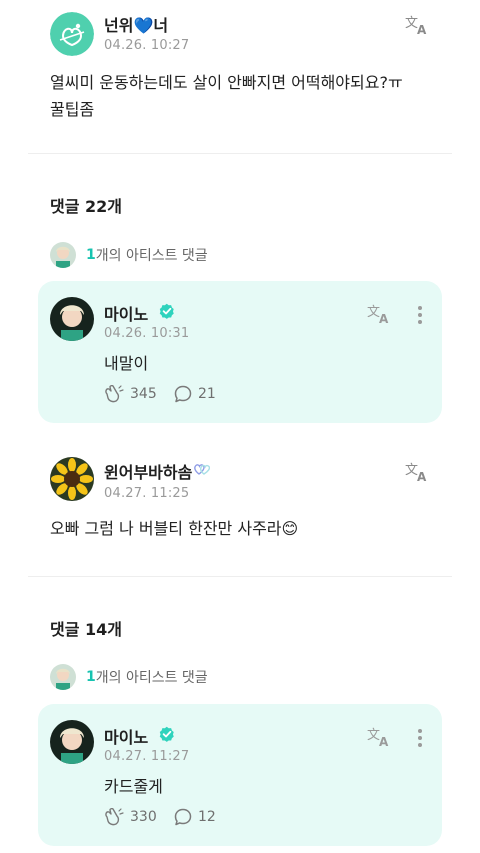 The height and width of the screenshot is (853, 480). Describe the element at coordinates (240, 775) in the screenshot. I see `artist-reply-card-2: 마이노 04.27. 11:27 文 A 카드줄게 330 12` at that location.